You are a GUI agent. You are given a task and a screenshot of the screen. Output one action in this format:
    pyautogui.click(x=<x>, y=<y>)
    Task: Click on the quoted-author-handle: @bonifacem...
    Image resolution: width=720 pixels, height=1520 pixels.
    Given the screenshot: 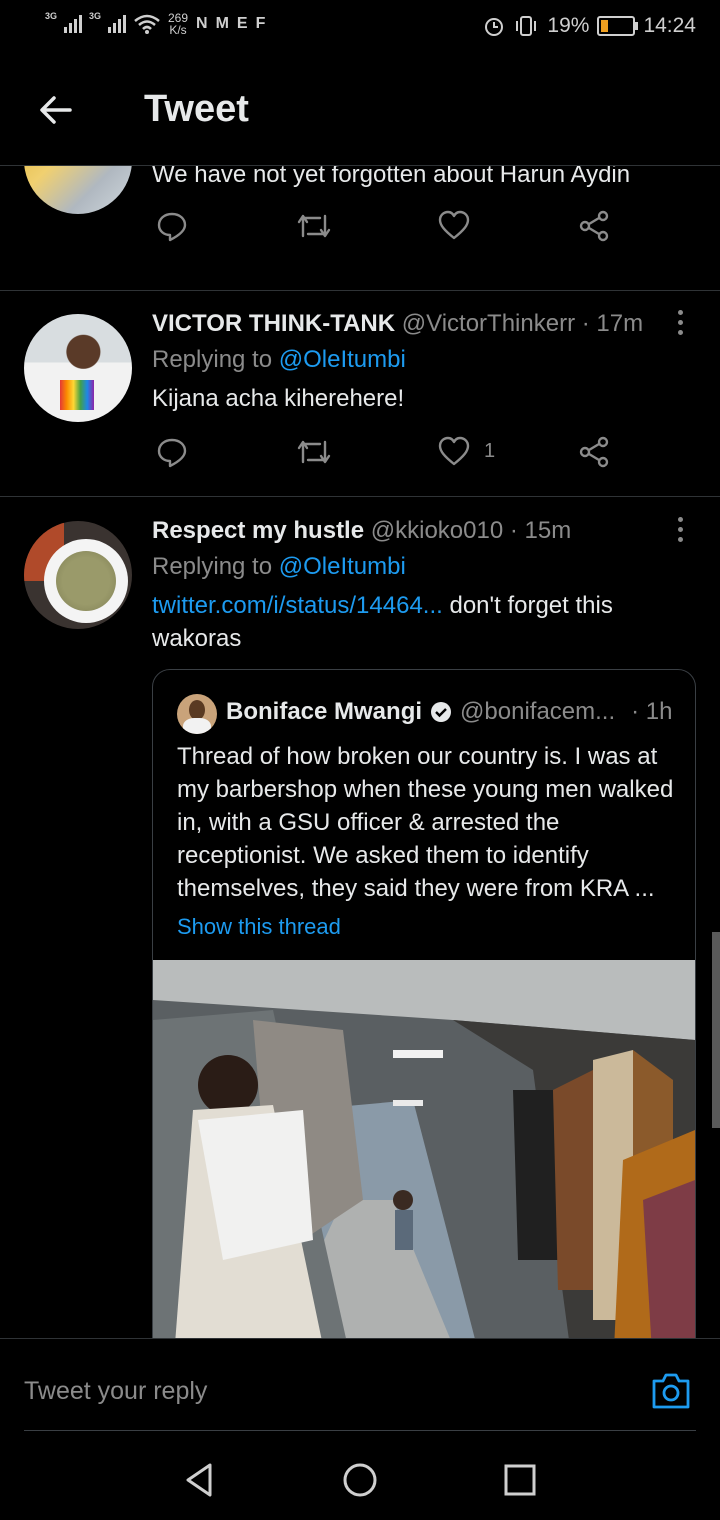 What is the action you would take?
    pyautogui.click(x=538, y=711)
    